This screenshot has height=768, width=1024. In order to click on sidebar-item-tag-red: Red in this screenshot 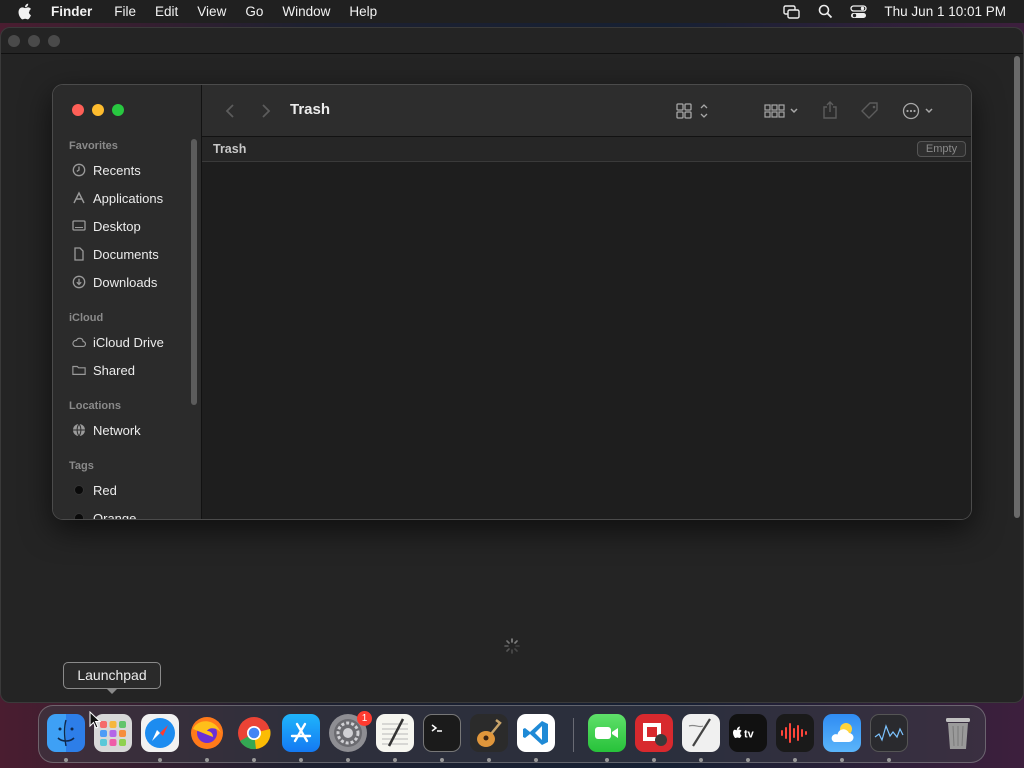, I will do `click(94, 490)`.